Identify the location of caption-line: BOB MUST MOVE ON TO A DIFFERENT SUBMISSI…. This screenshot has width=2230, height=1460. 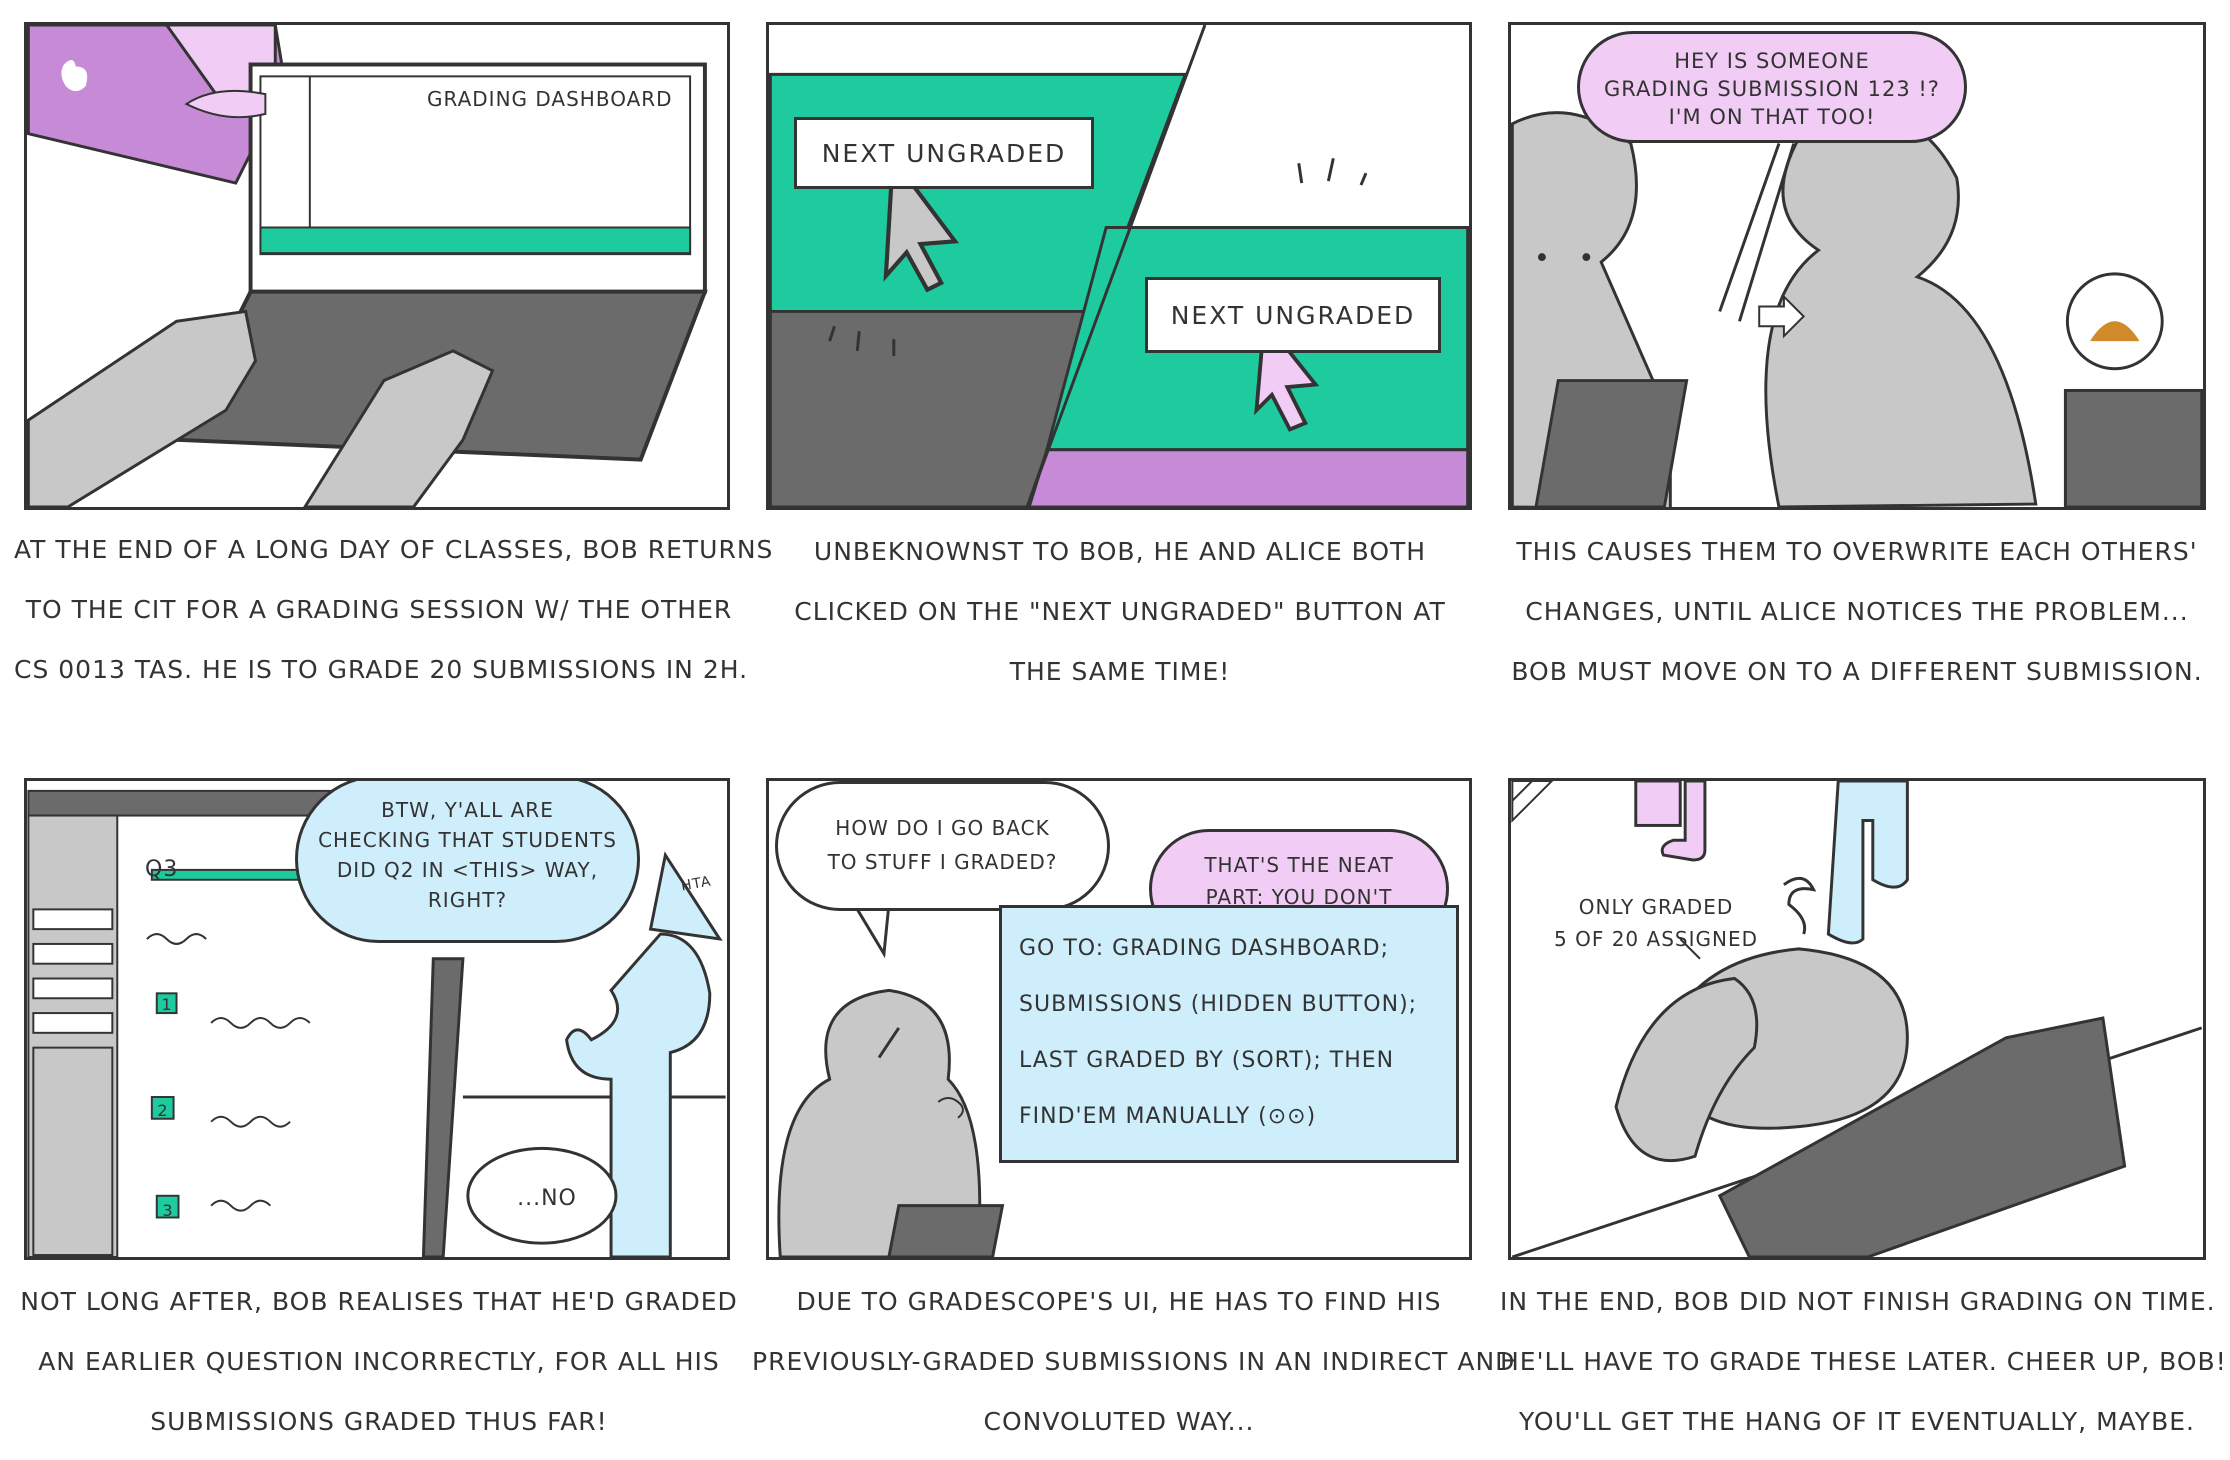
(1857, 671).